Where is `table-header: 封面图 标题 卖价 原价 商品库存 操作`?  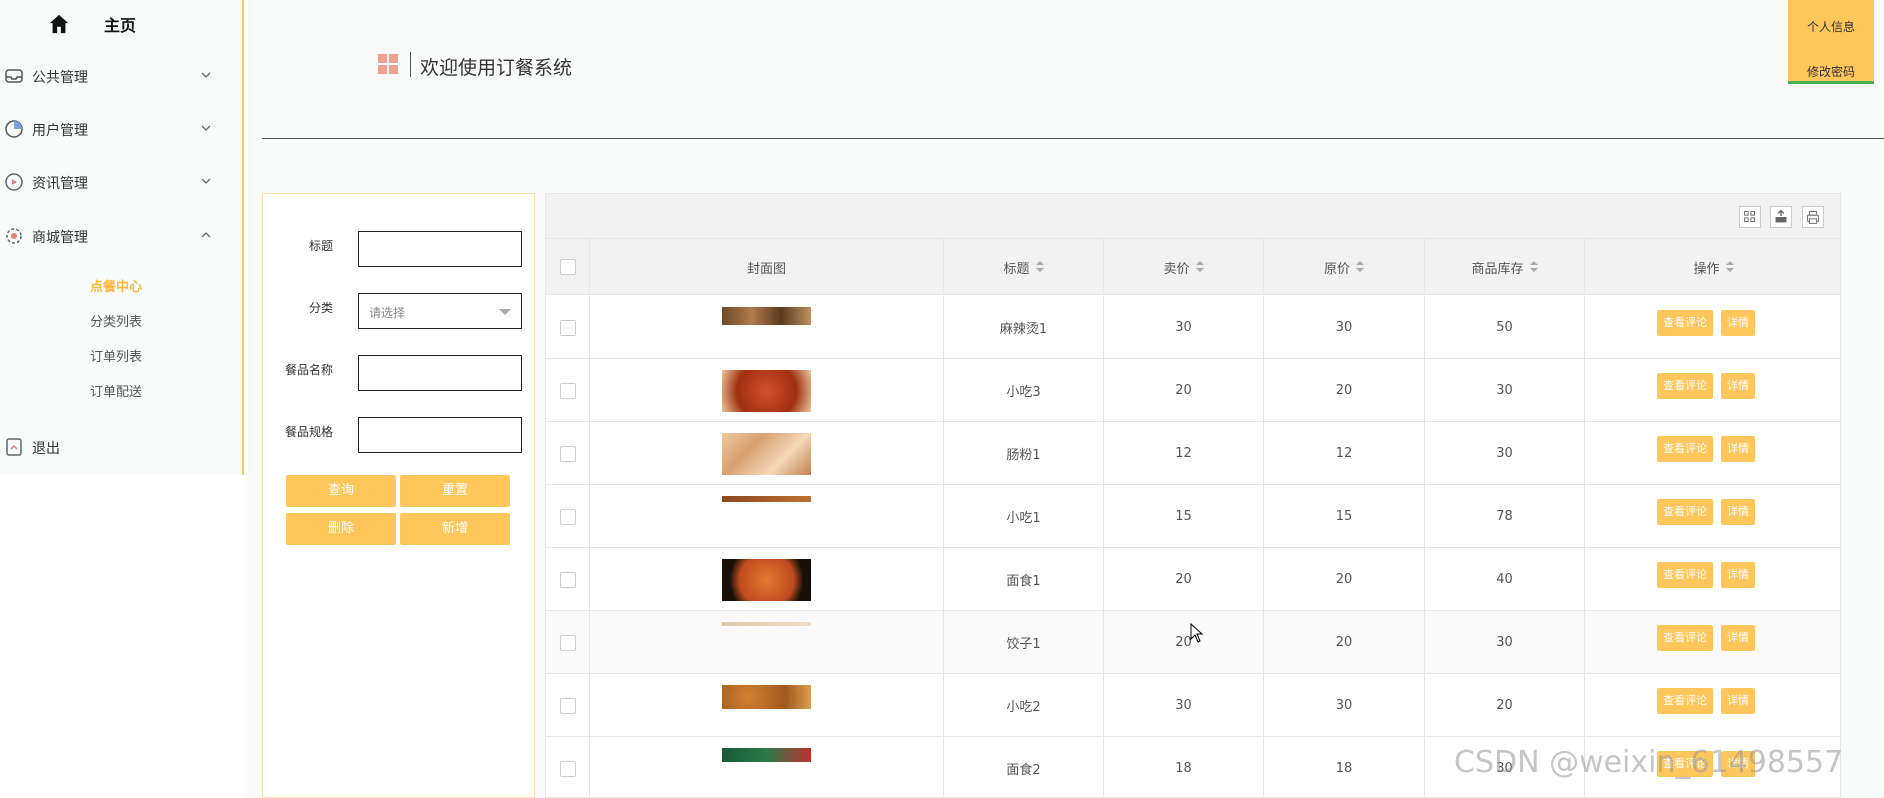
table-header: 封面图 标题 卖价 原价 商品库存 操作 is located at coordinates (1193, 267).